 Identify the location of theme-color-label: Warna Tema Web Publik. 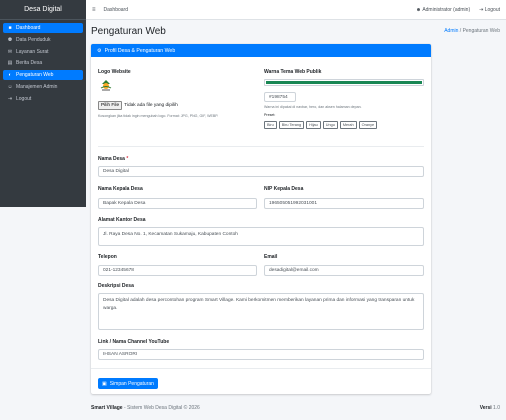
(293, 72).